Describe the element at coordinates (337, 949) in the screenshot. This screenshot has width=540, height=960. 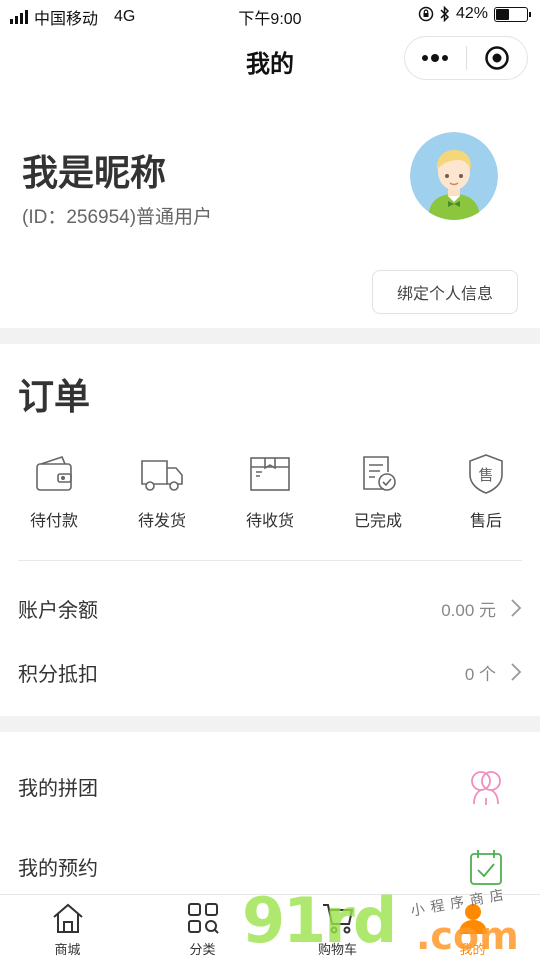
I see `tab-label: 购物车` at that location.